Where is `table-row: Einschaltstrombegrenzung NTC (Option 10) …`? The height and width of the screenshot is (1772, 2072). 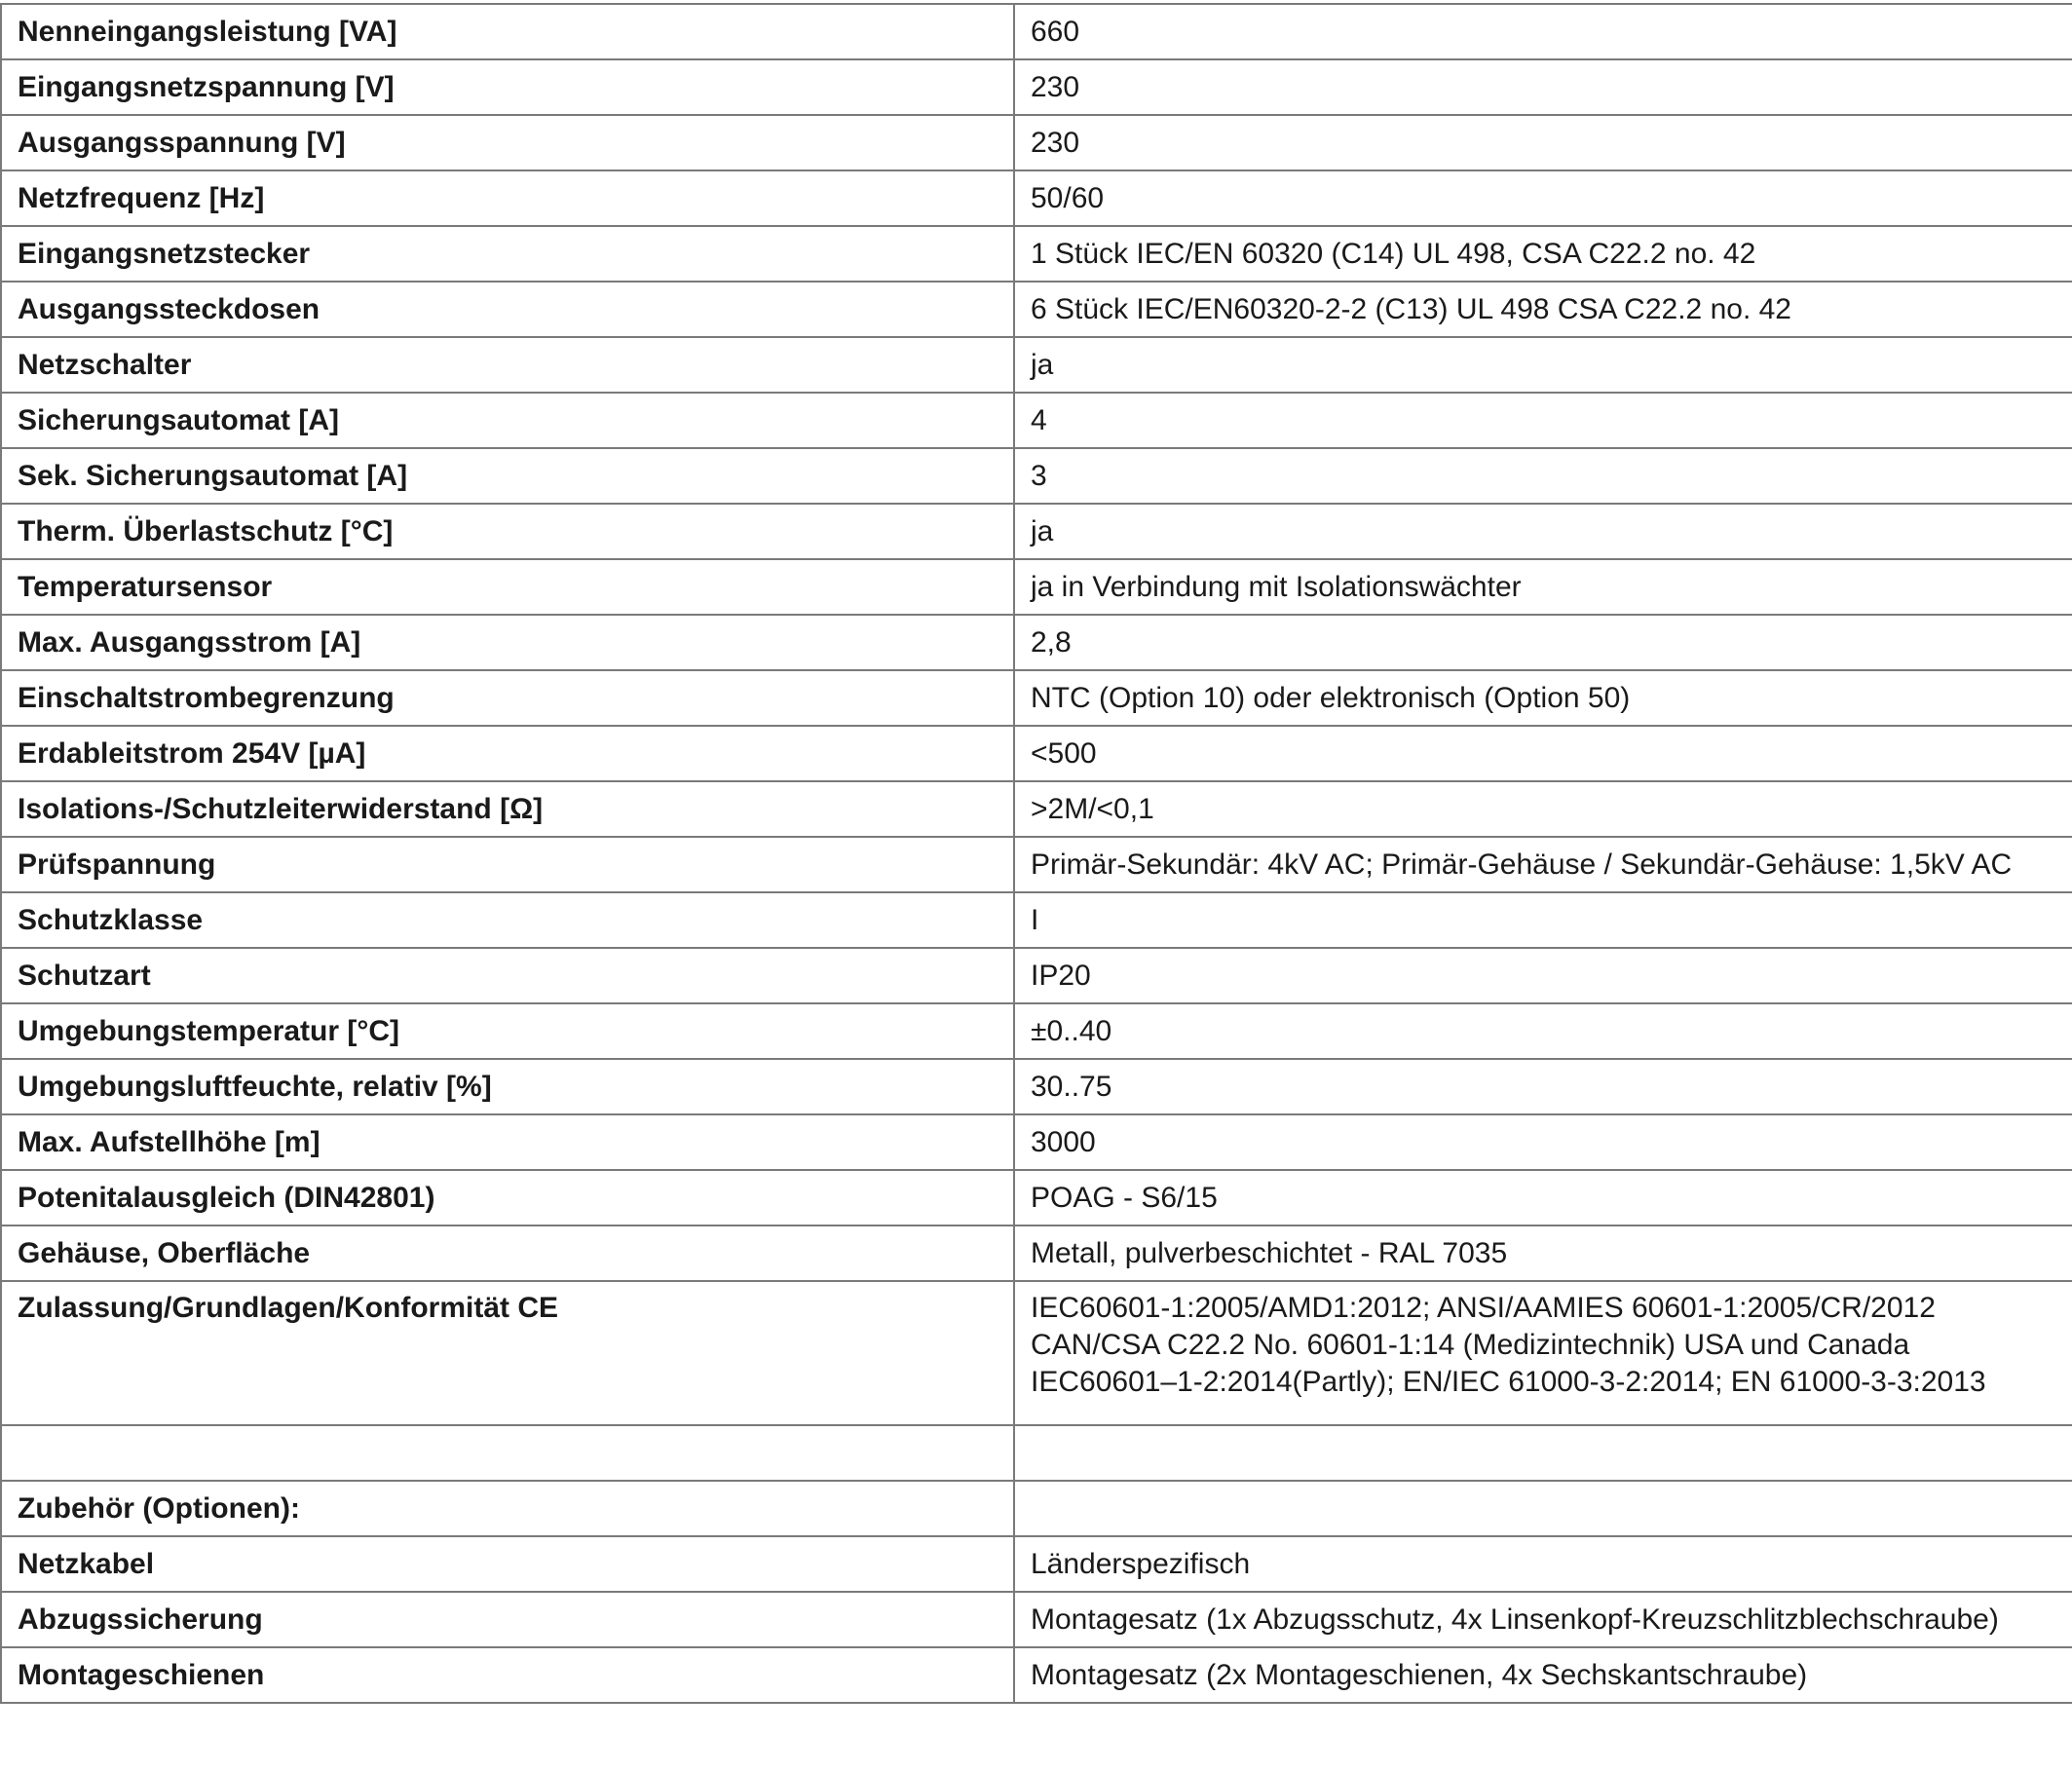 table-row: Einschaltstrombegrenzung NTC (Option 10) … is located at coordinates (1036, 698).